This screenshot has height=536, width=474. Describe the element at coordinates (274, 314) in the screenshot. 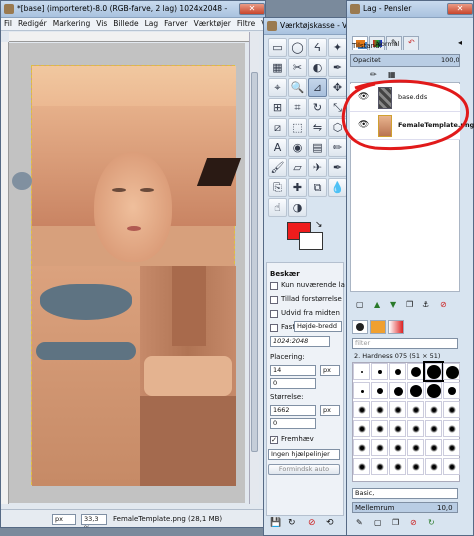

I see `expand-from-center-checkbox` at that location.